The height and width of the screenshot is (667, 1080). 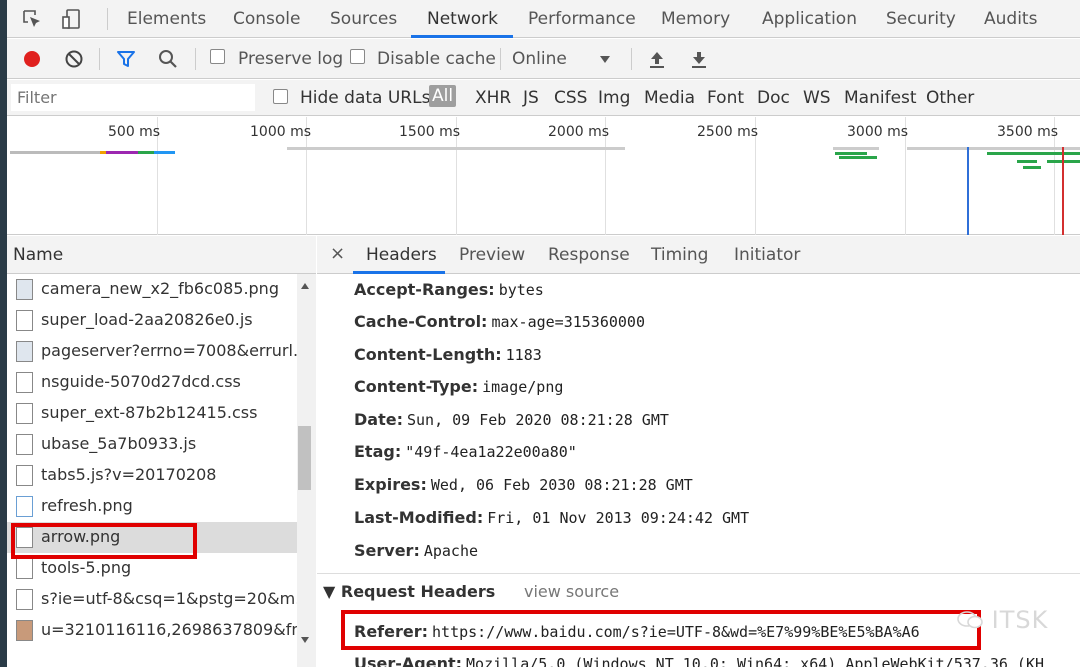 I want to click on filter-type-font: Font, so click(x=725, y=98).